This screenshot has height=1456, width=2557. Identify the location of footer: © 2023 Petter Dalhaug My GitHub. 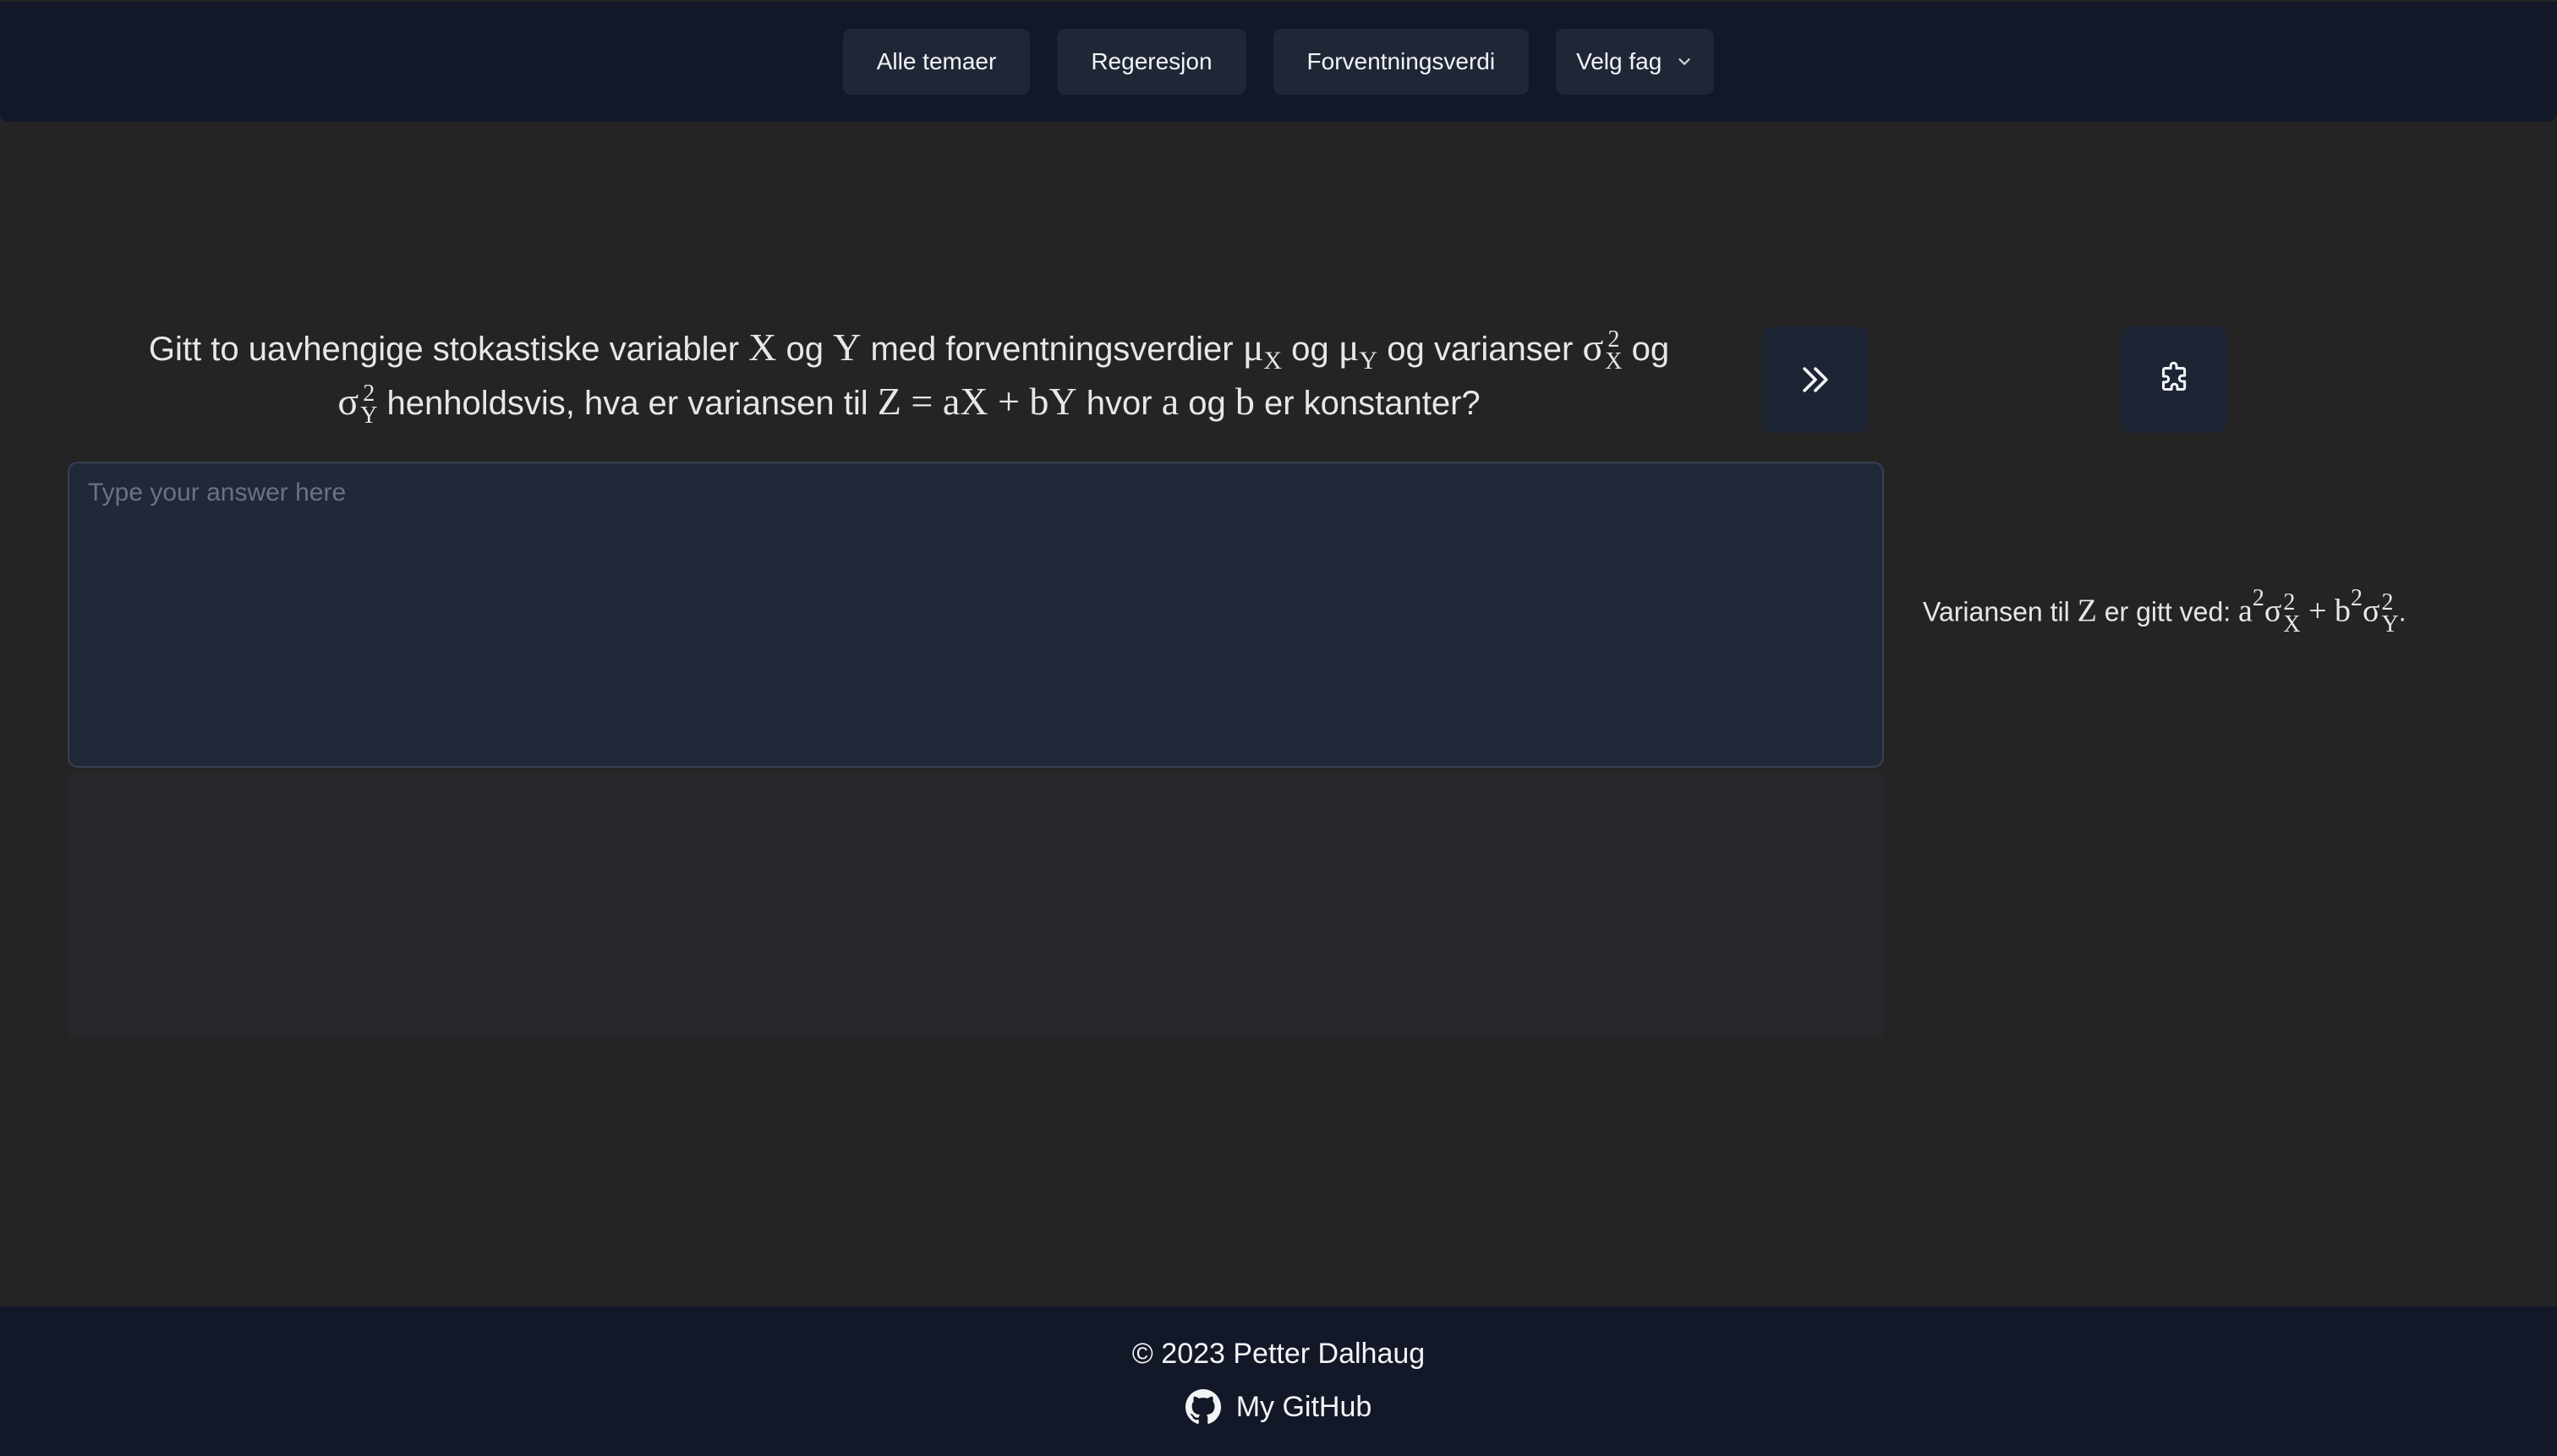
(1278, 1381).